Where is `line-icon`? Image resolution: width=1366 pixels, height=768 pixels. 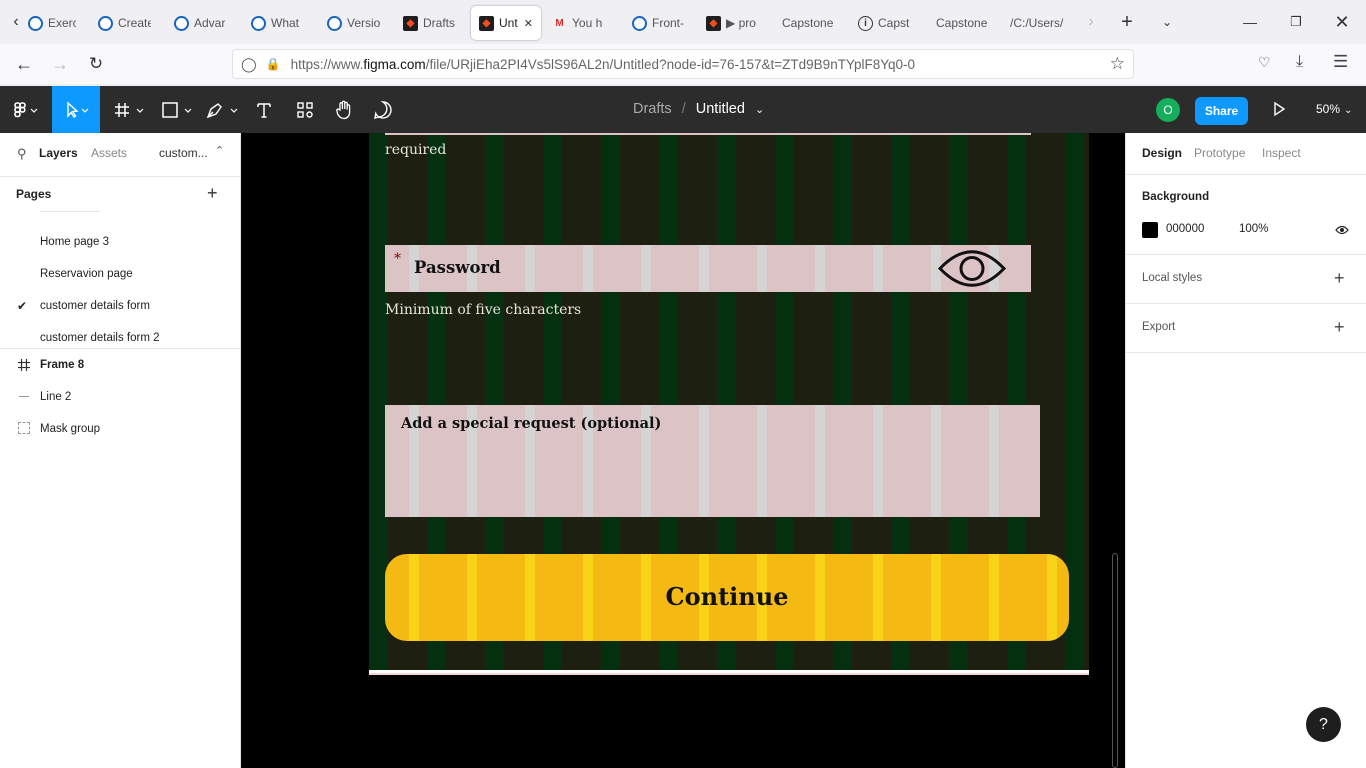 line-icon is located at coordinates (24, 396).